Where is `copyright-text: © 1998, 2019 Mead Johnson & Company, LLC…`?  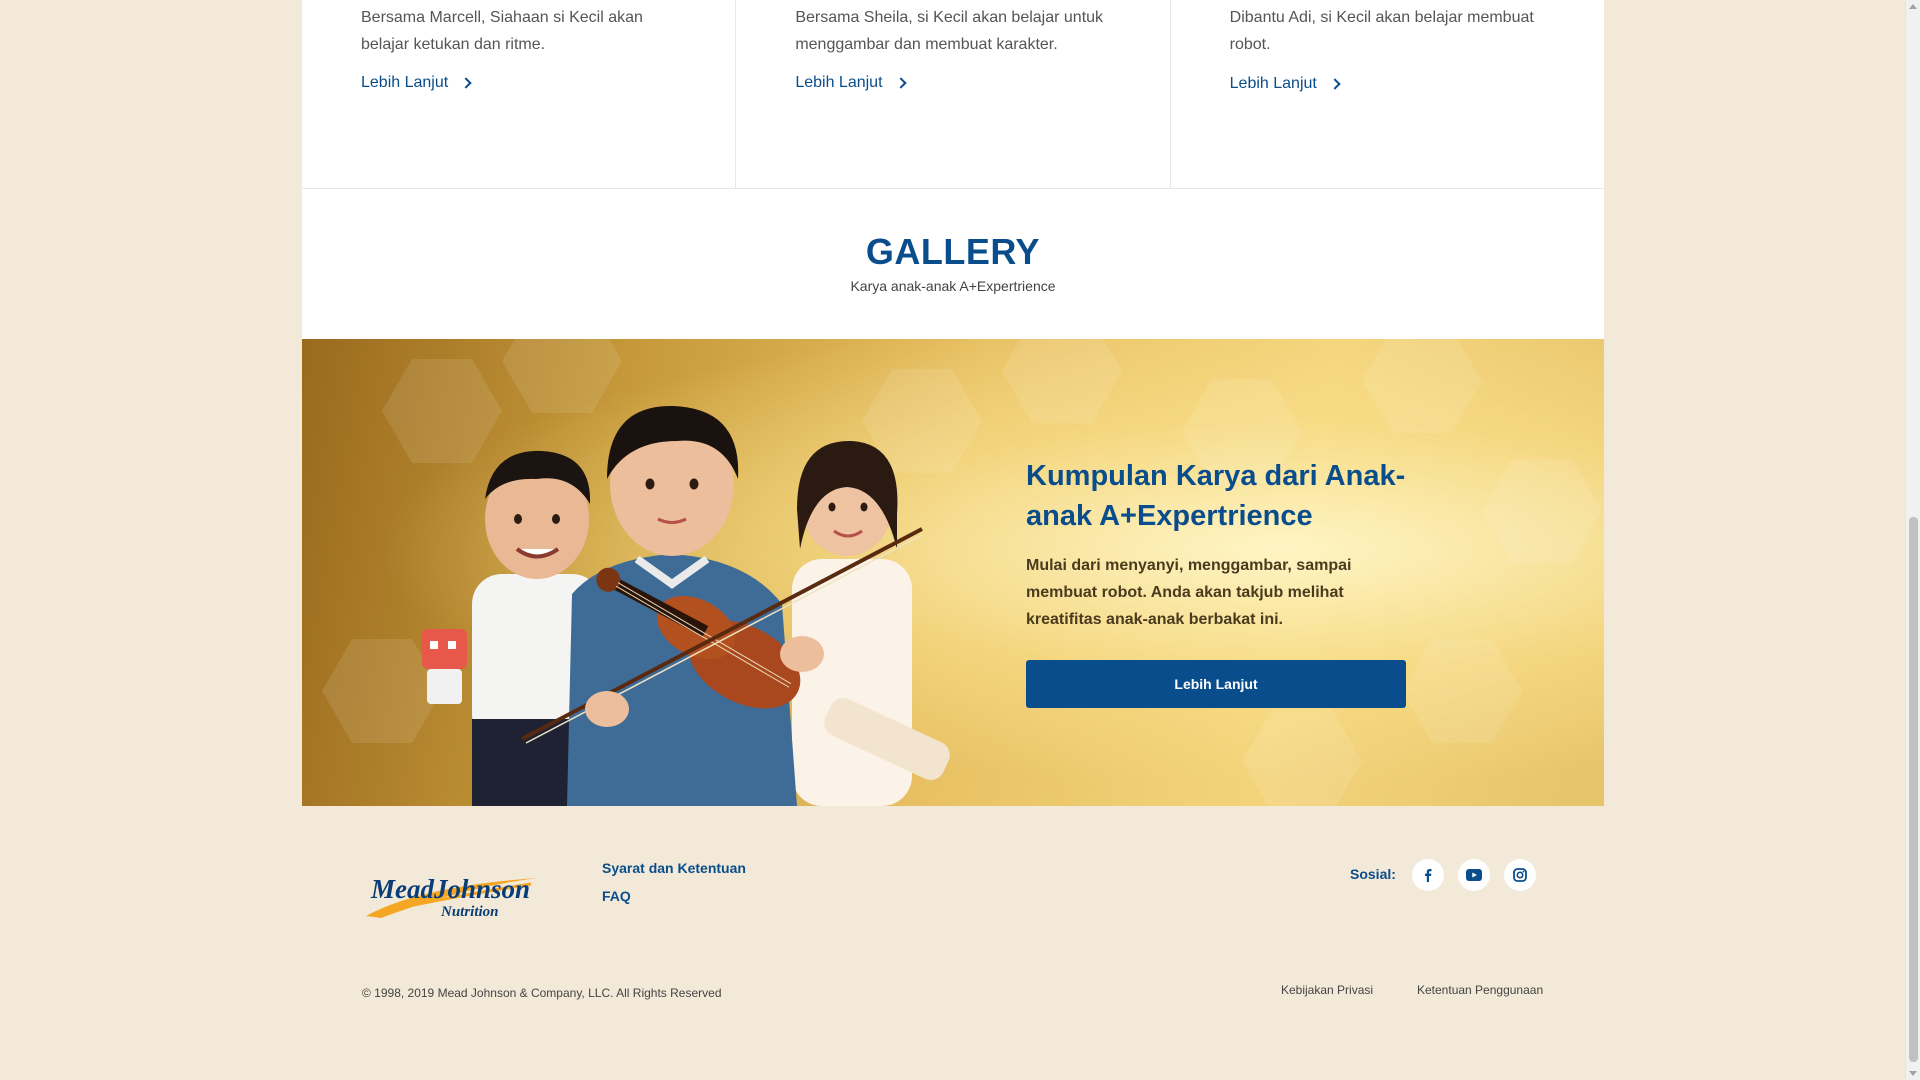 copyright-text: © 1998, 2019 Mead Johnson & Company, LLC… is located at coordinates (542, 993).